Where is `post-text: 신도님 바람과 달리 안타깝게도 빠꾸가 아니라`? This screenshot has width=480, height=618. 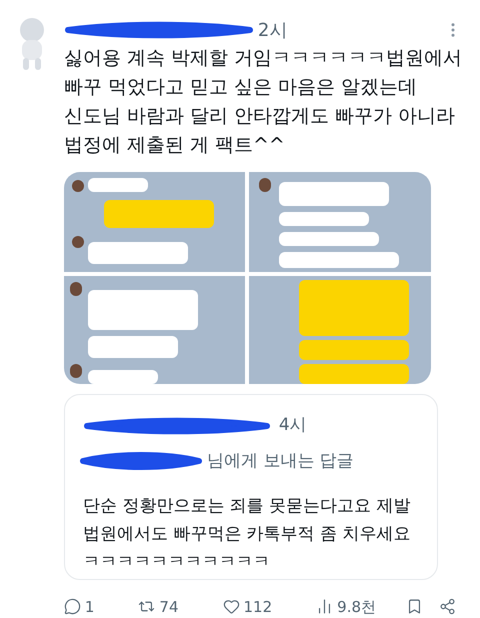 post-text: 신도님 바람과 달리 안타깝게도 빠꾸가 아니라 is located at coordinates (260, 116).